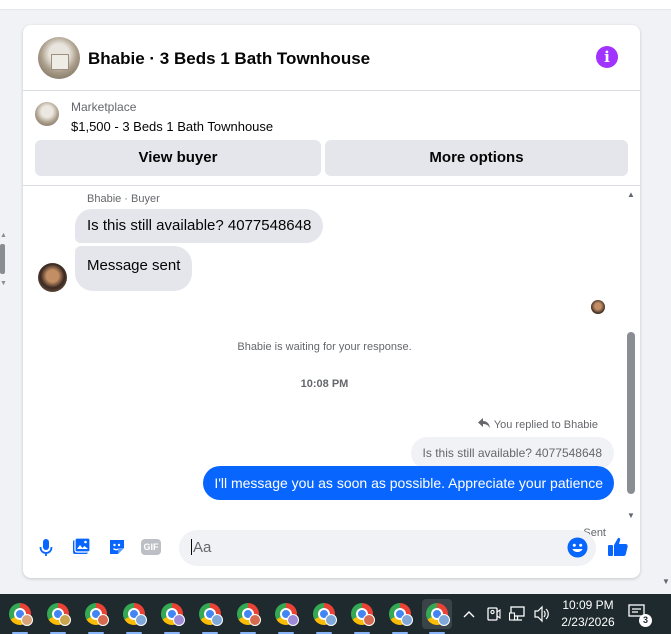 The height and width of the screenshot is (634, 671). I want to click on message-input-placeholder: Aa, so click(202, 547).